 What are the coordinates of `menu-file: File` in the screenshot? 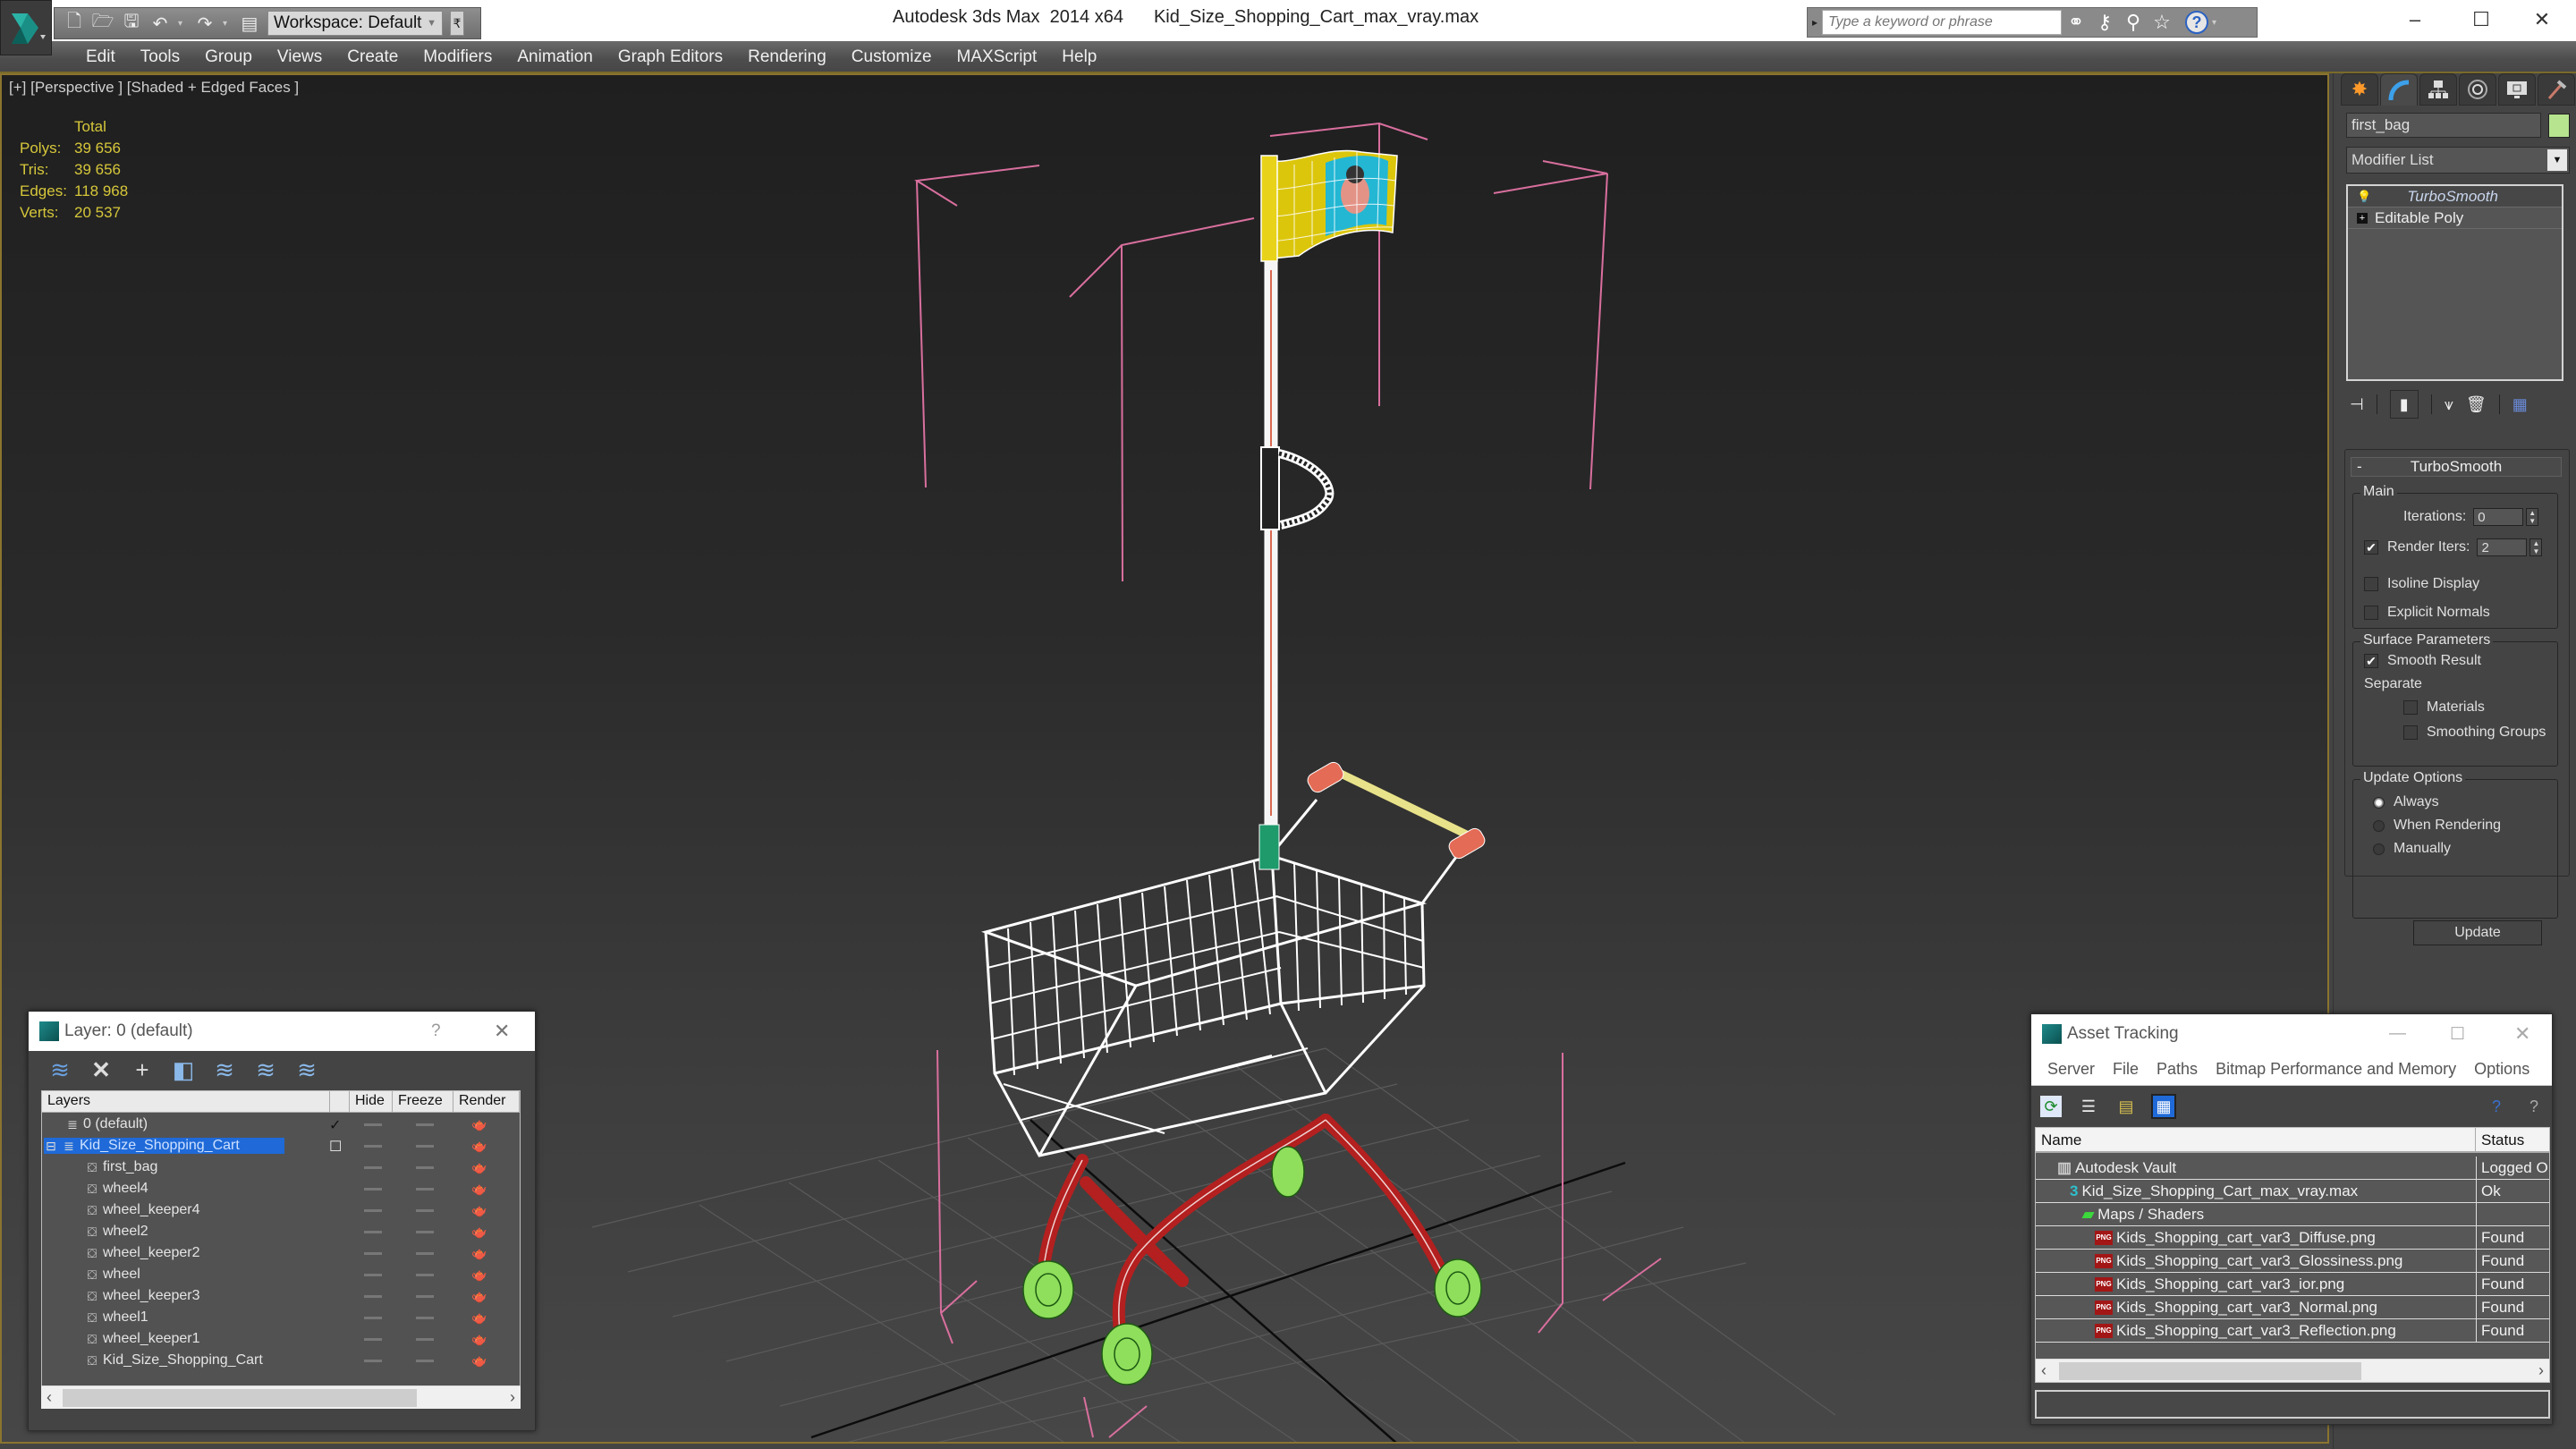 It's located at (2126, 1069).